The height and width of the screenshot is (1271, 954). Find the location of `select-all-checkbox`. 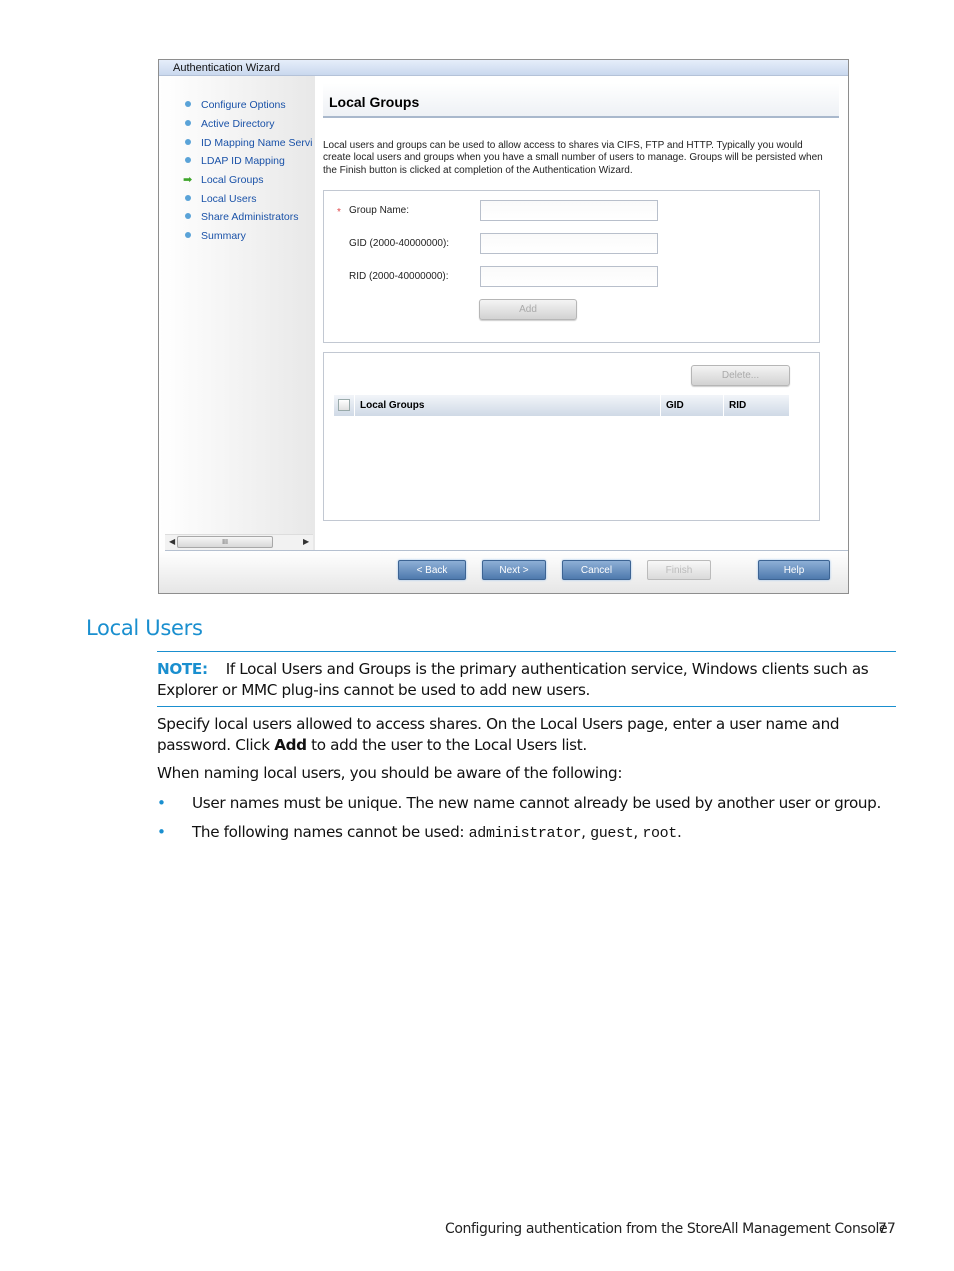

select-all-checkbox is located at coordinates (344, 405).